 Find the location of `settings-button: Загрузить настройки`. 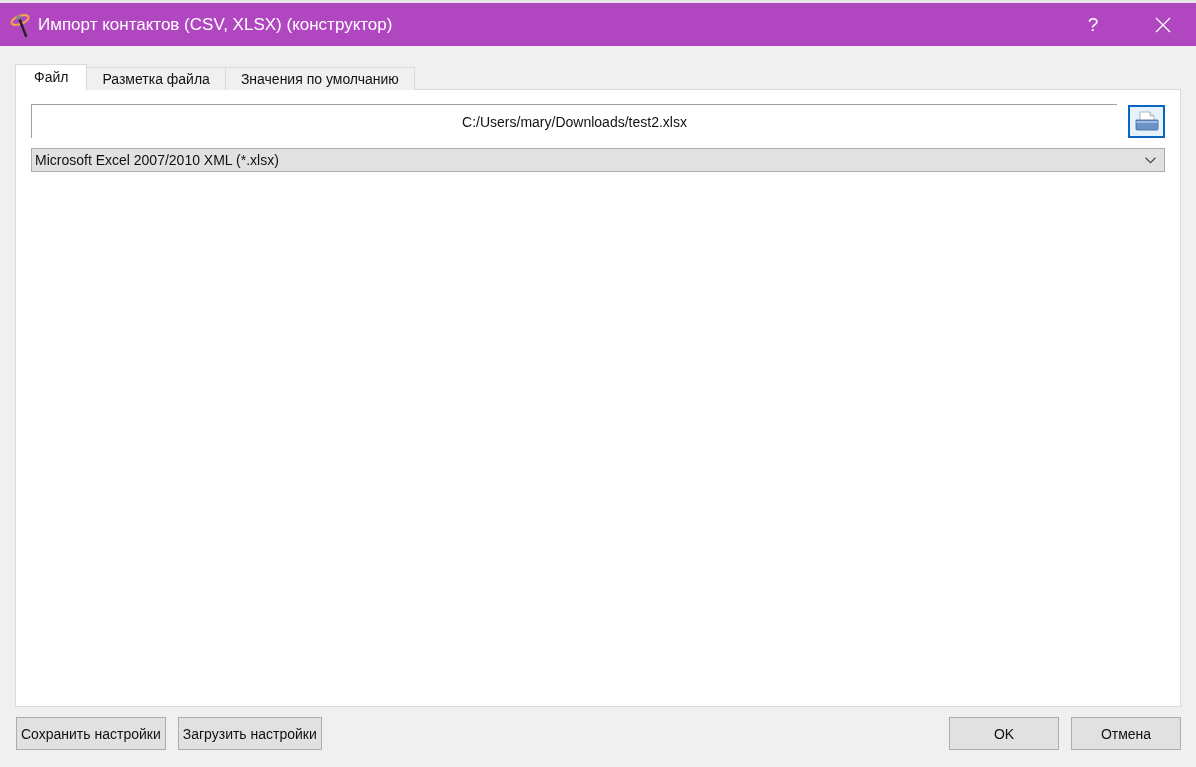

settings-button: Загрузить настройки is located at coordinates (249, 733).